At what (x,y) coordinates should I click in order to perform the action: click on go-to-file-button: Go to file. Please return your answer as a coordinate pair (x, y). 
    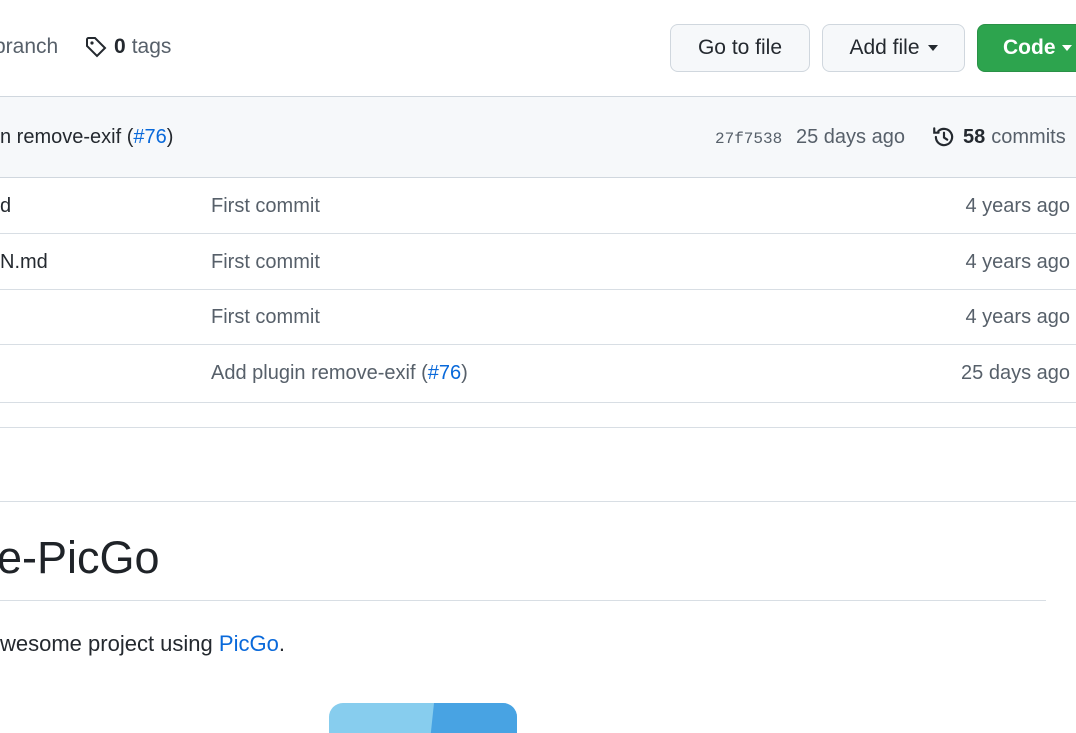
    Looking at the image, I should click on (740, 48).